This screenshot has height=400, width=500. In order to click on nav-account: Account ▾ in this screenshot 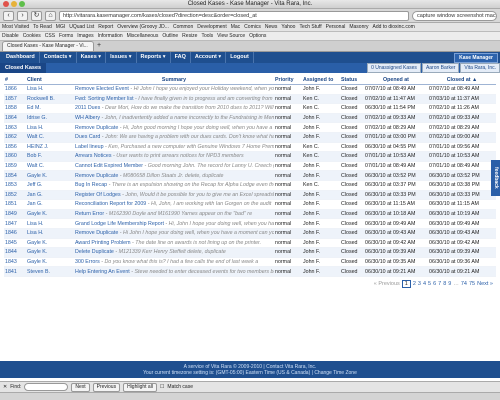, I will do `click(209, 57)`.